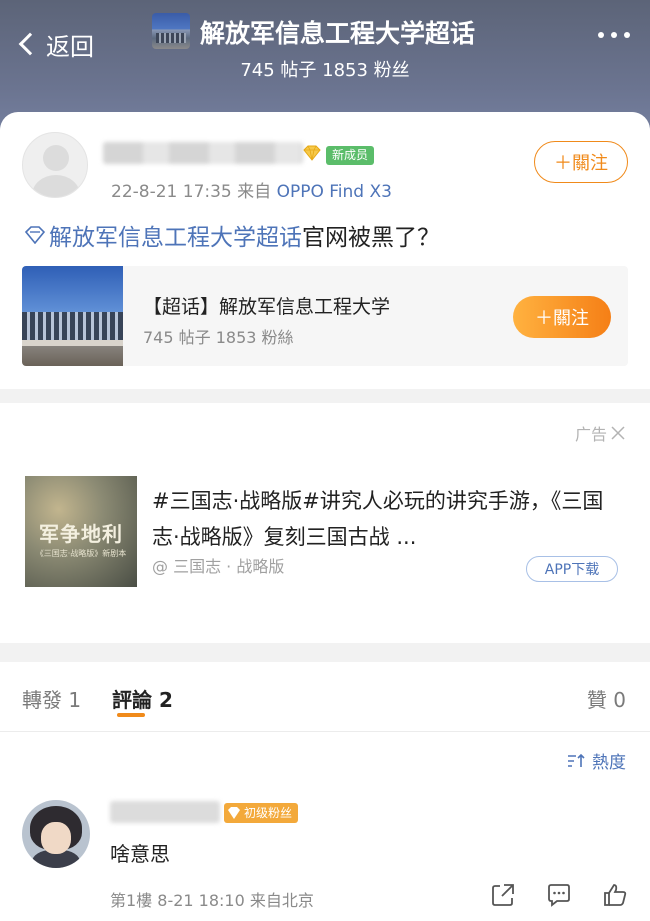  Describe the element at coordinates (30, 44) in the screenshot. I see `chevron-left-icon` at that location.